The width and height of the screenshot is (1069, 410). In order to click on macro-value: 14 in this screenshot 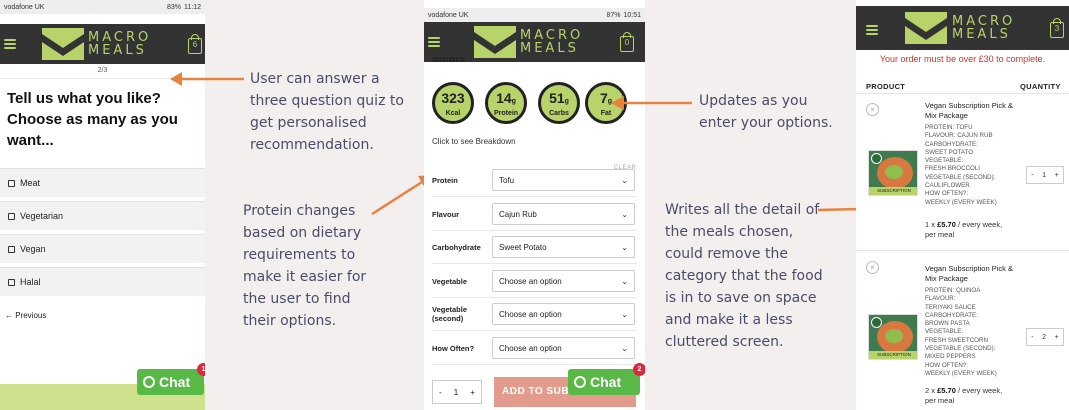, I will do `click(504, 98)`.